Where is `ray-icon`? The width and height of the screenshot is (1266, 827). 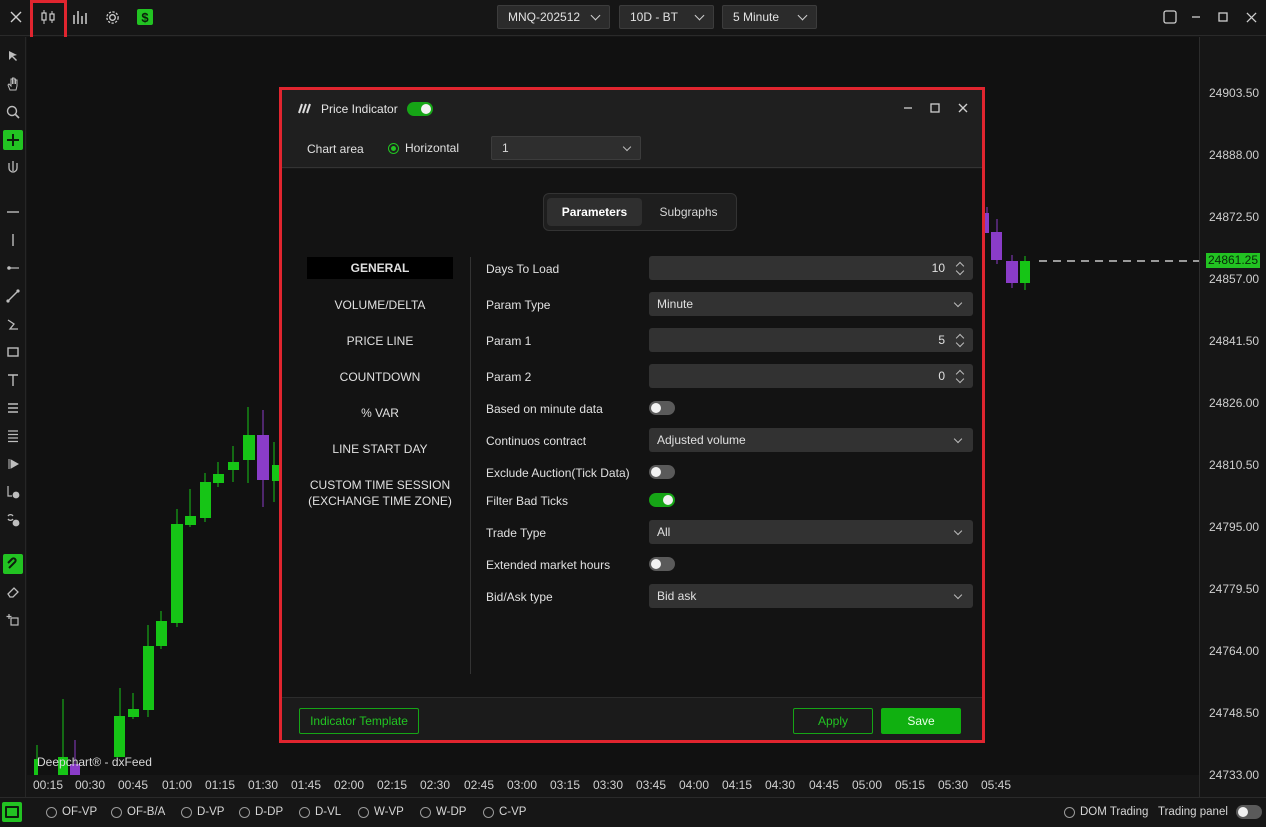 ray-icon is located at coordinates (13, 268).